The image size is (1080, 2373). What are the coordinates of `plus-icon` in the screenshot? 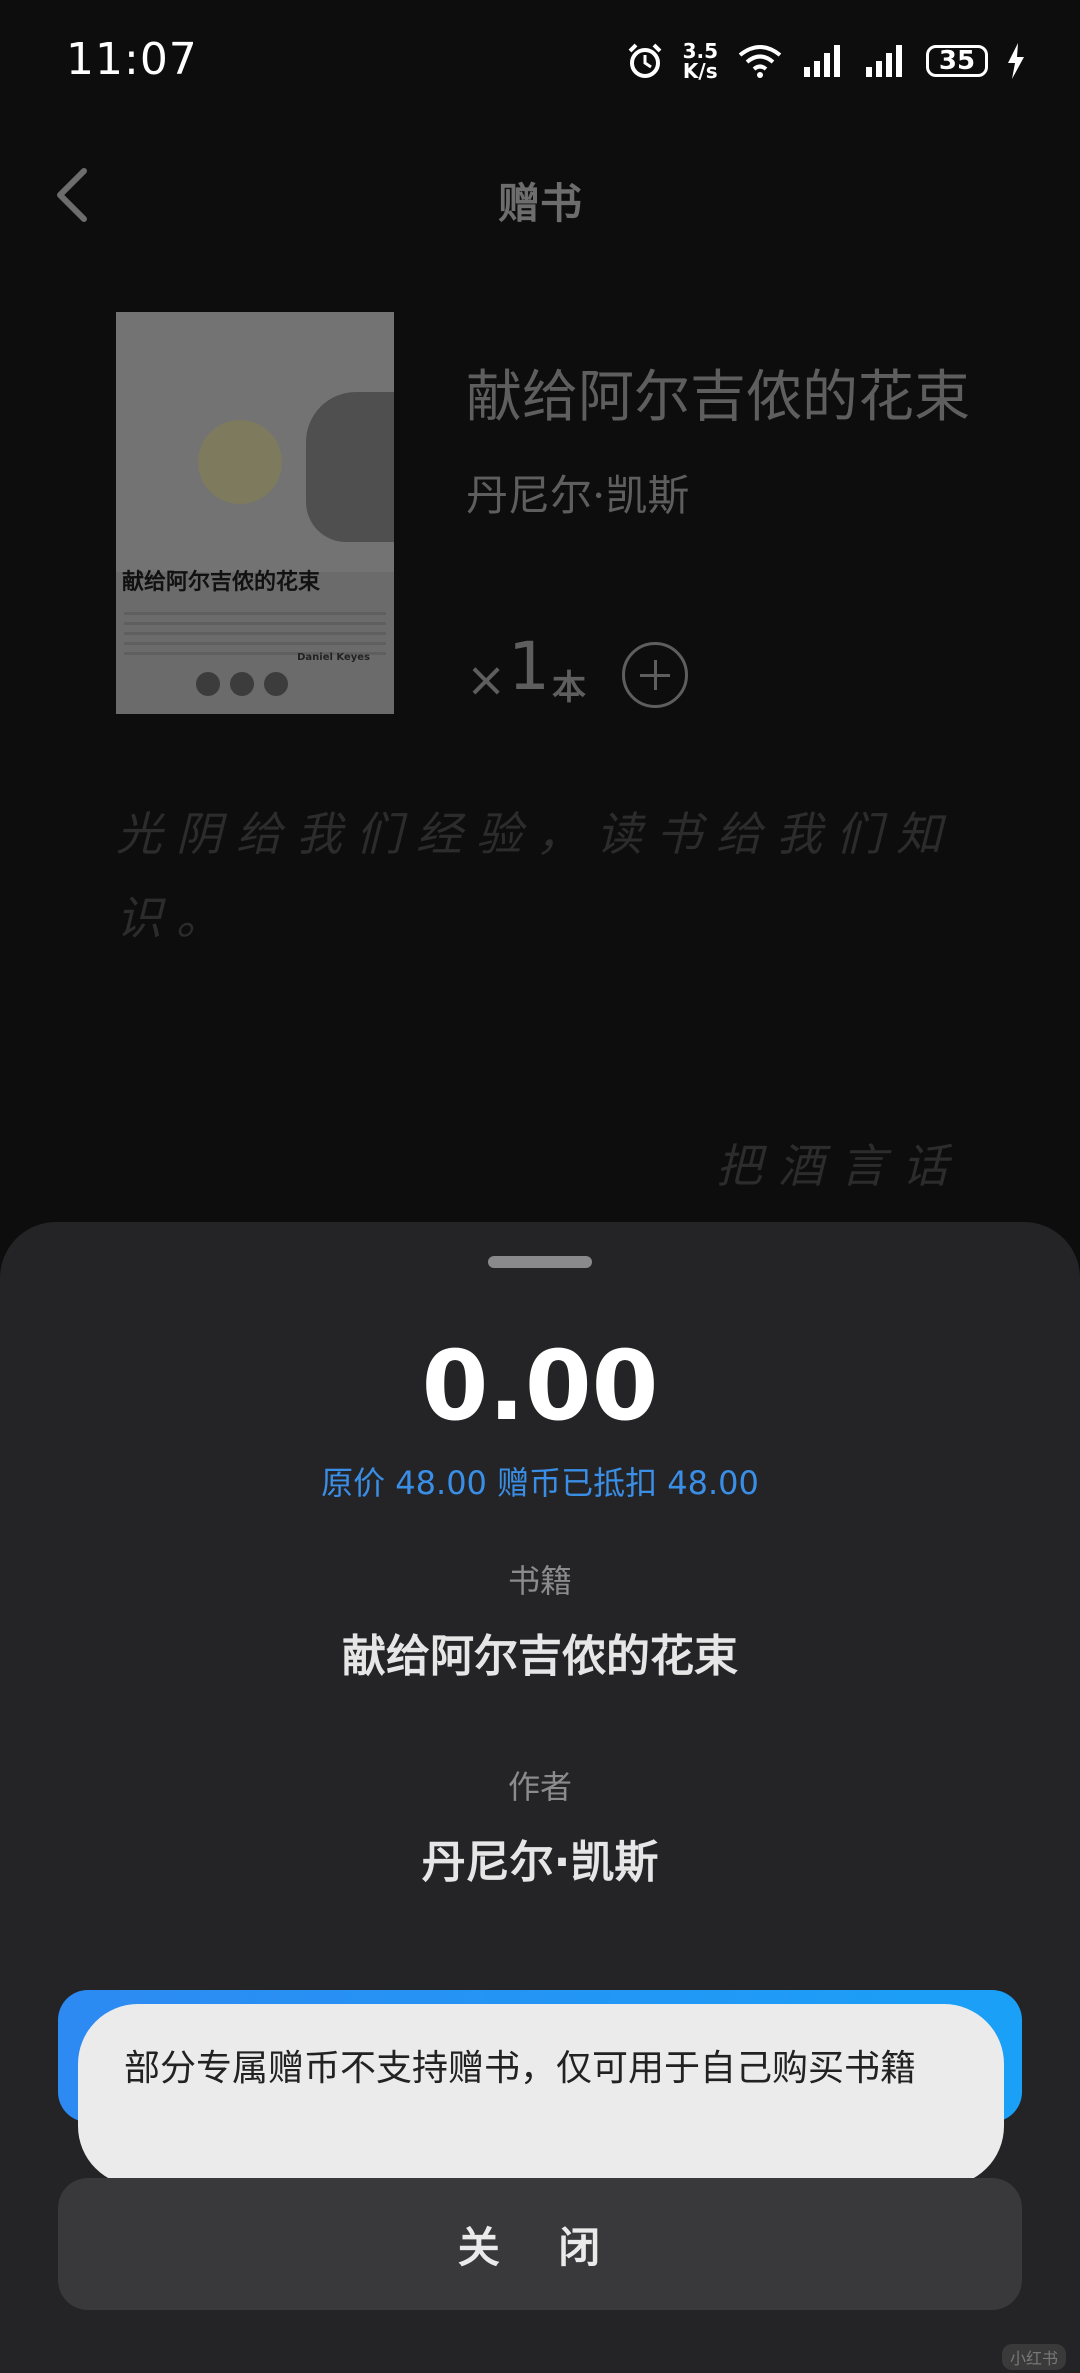 It's located at (655, 675).